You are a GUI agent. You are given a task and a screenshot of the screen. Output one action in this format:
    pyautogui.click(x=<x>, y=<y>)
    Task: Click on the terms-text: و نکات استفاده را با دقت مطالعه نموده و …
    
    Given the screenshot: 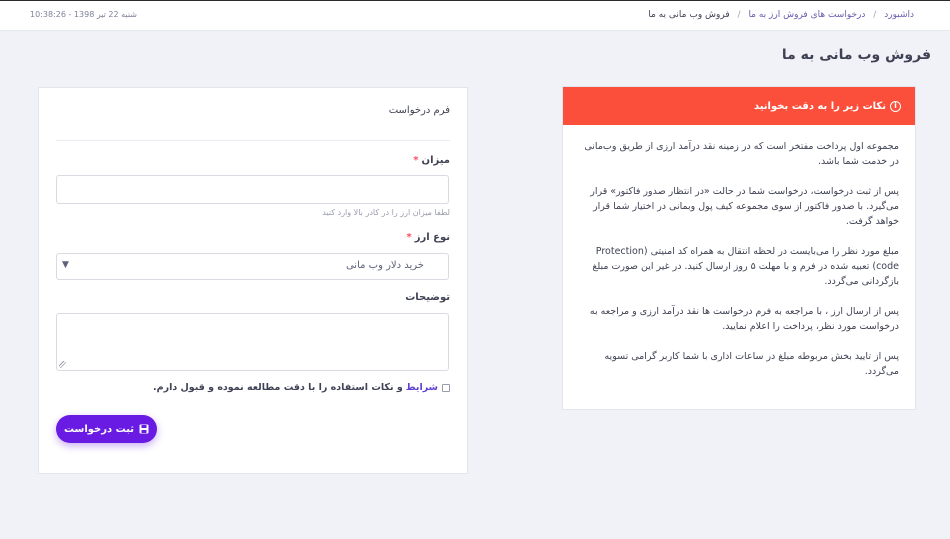 What is the action you would take?
    pyautogui.click(x=278, y=387)
    